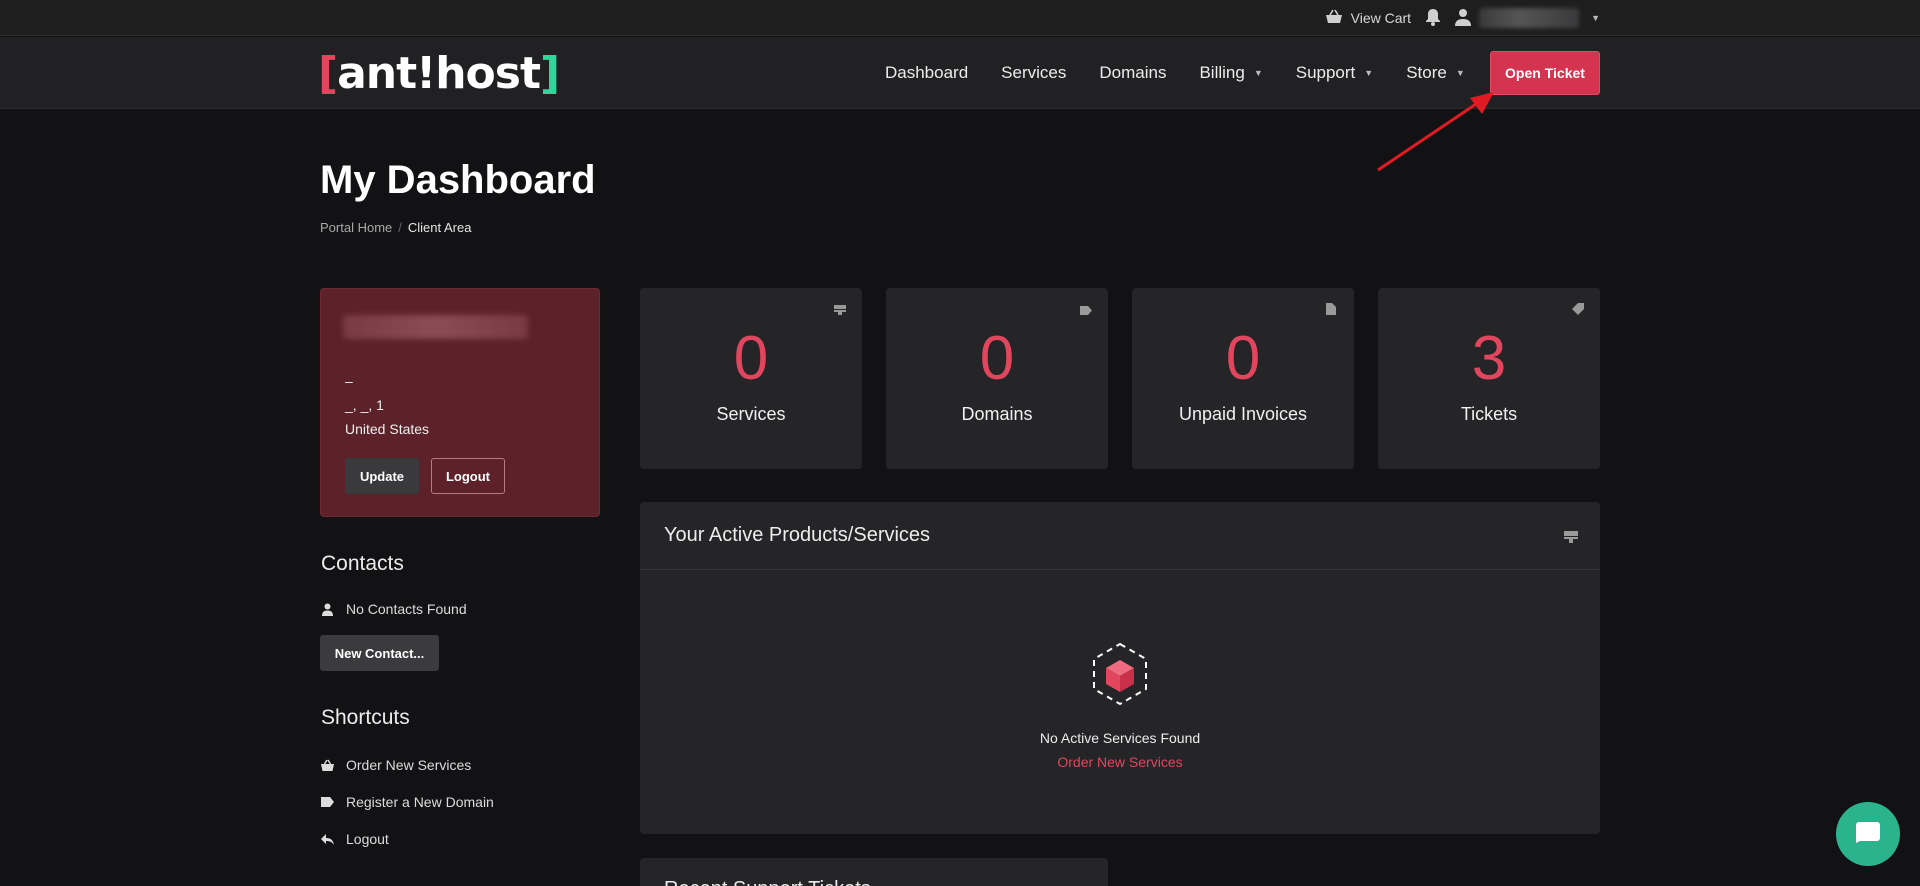 The image size is (1920, 886). What do you see at coordinates (1325, 72) in the screenshot?
I see `nav-label: Support` at bounding box center [1325, 72].